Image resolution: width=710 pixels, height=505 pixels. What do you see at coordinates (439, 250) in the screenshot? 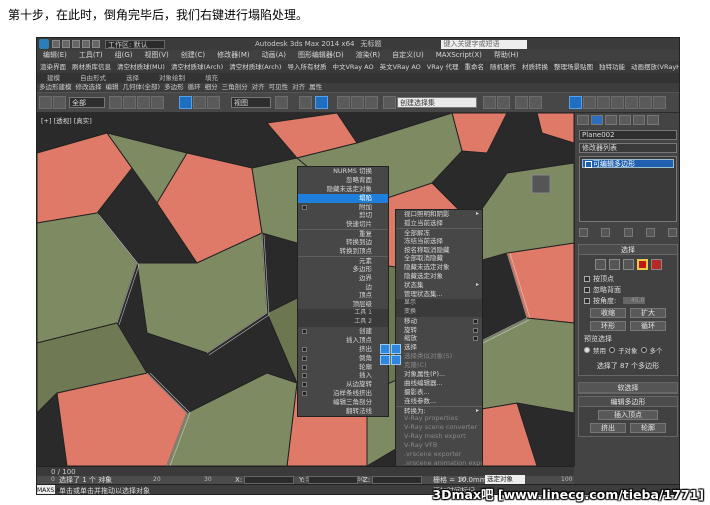
I see `quad-right-item-4: 按名称取消隐藏` at bounding box center [439, 250].